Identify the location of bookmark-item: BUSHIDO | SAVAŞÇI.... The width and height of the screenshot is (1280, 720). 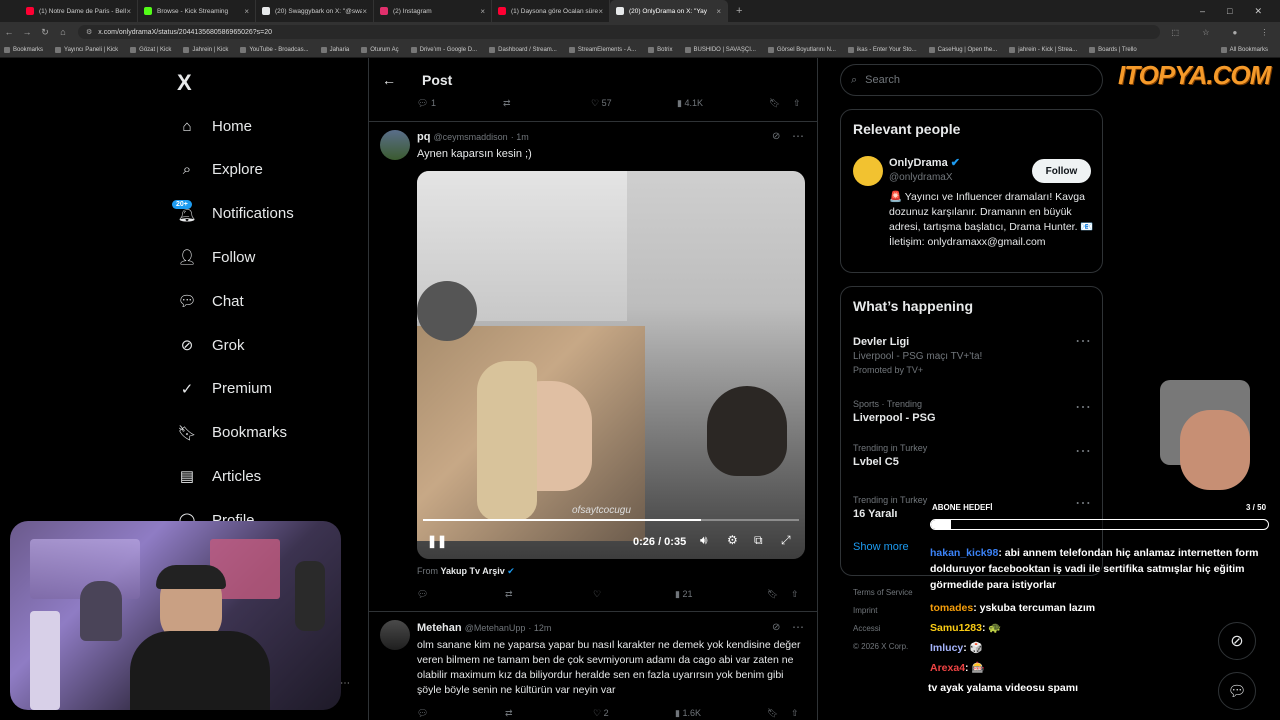
(720, 50).